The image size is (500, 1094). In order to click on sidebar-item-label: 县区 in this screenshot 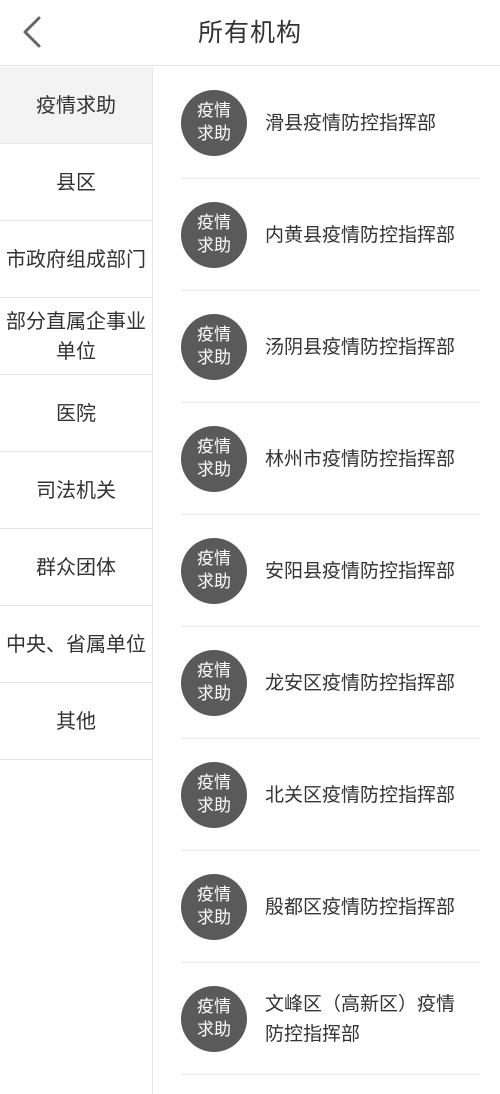, I will do `click(76, 182)`.